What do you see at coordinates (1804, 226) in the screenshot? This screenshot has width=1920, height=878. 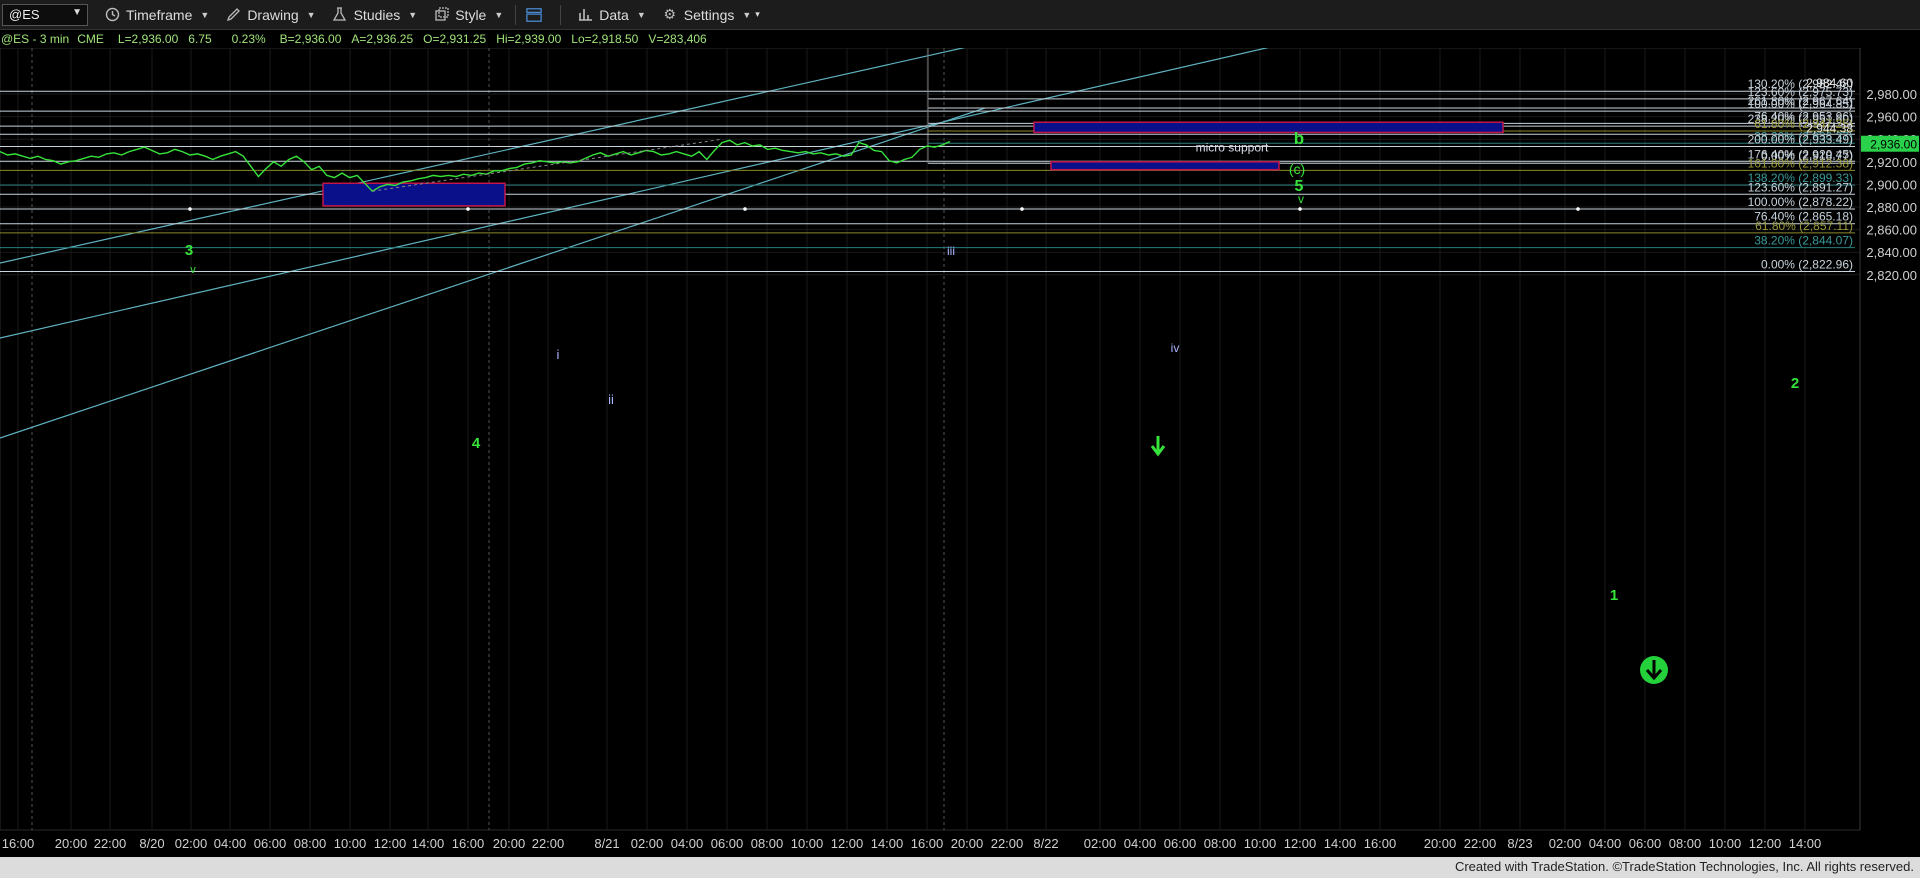 I see `fib-label: 61.80% (2,857.11)` at bounding box center [1804, 226].